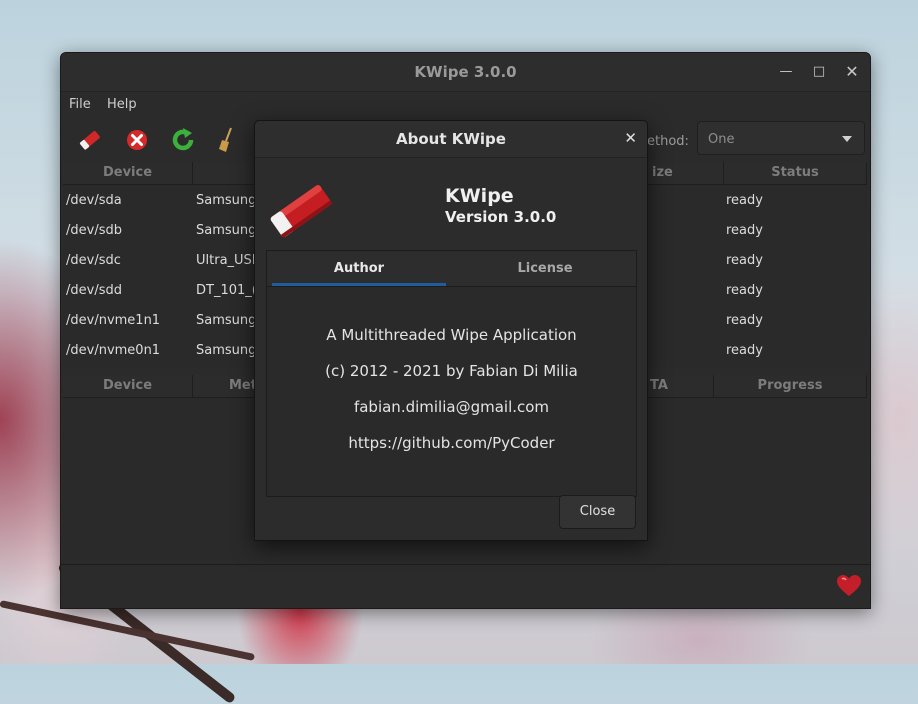 The image size is (918, 704). I want to click on status-bar, so click(465, 586).